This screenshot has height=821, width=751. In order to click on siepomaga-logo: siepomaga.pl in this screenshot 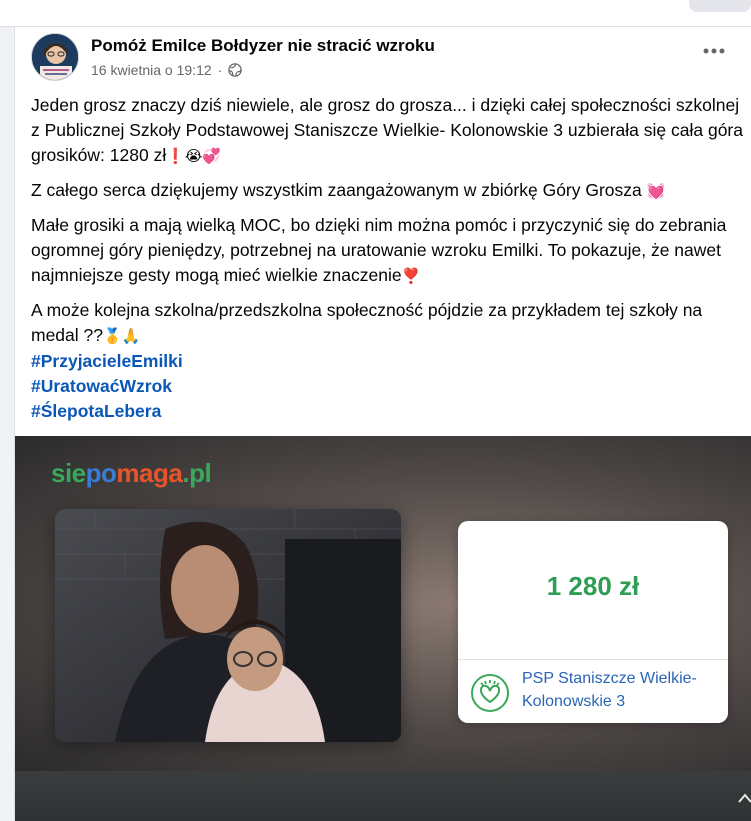, I will do `click(131, 473)`.